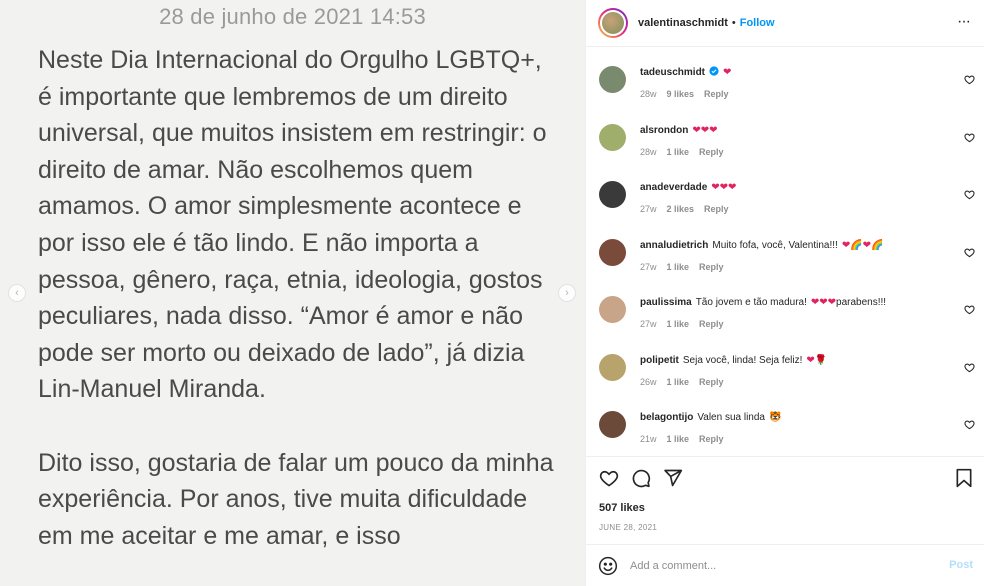 The image size is (984, 586). I want to click on comment-text: Muito fofa, você, Valentina!!!, so click(775, 245).